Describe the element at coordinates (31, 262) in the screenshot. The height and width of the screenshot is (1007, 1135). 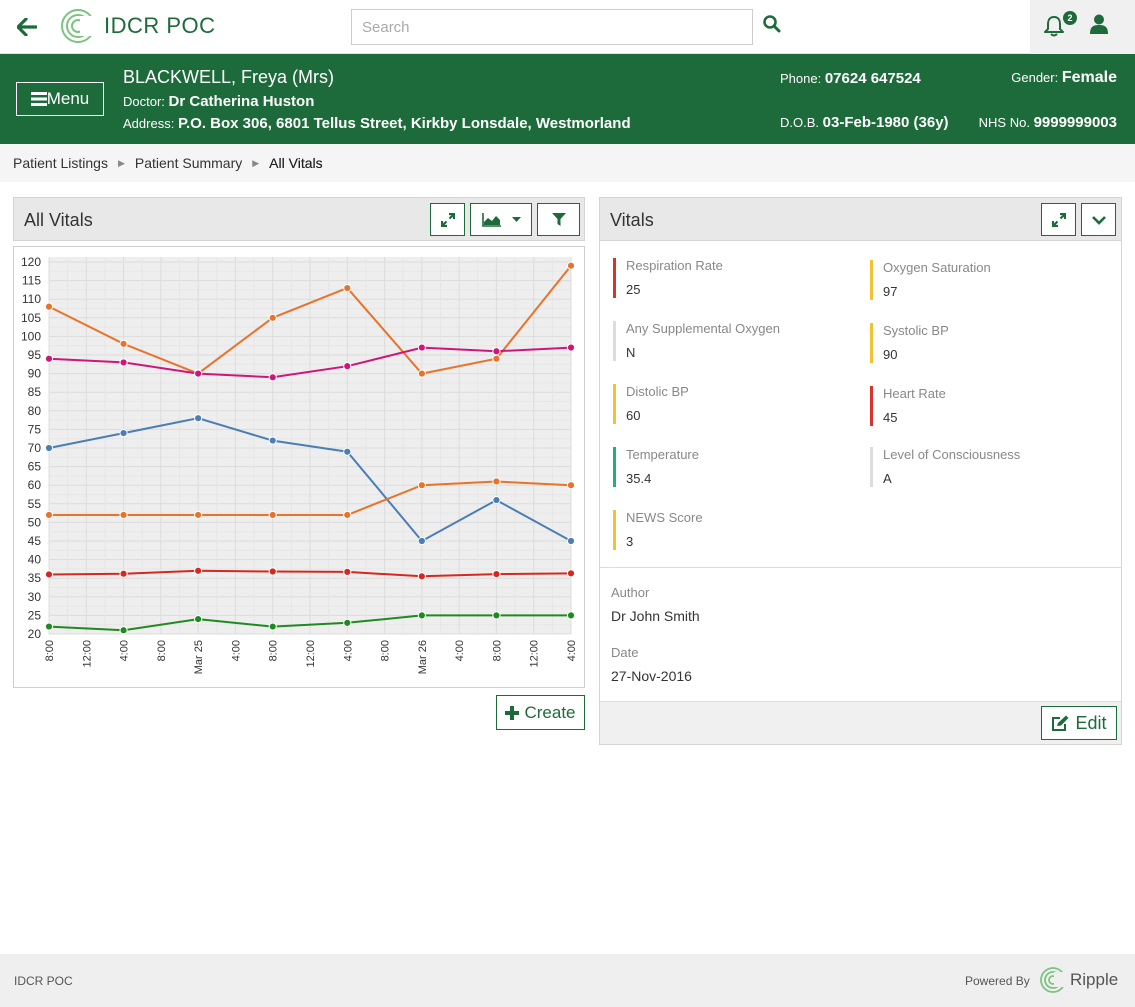
I see `y-tick-label: 120` at that location.